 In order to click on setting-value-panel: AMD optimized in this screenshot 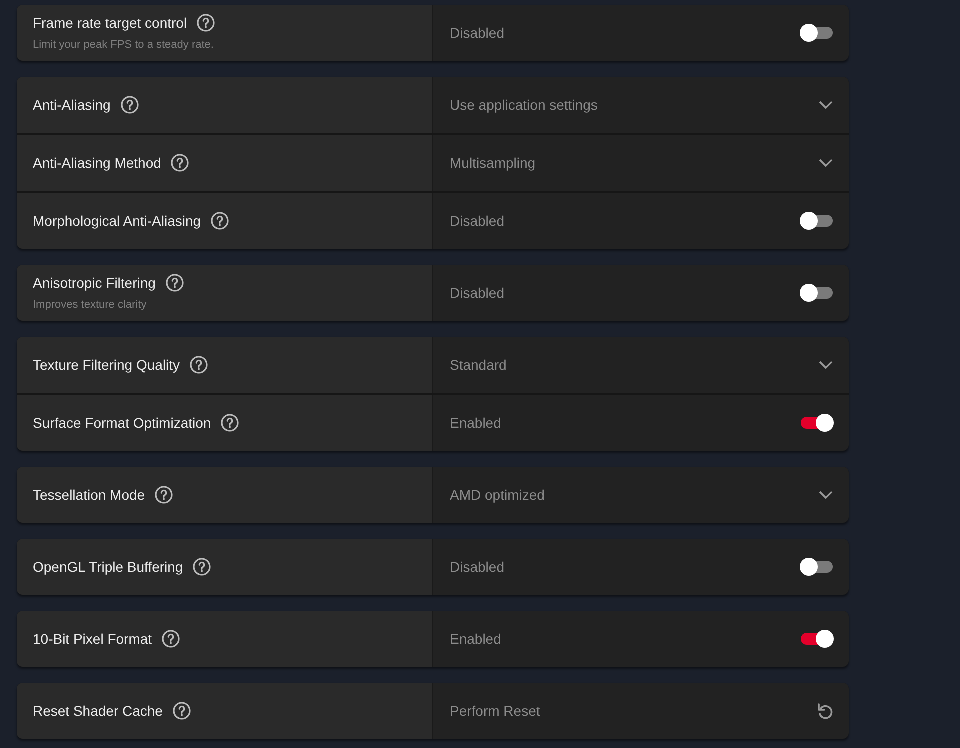, I will do `click(641, 495)`.